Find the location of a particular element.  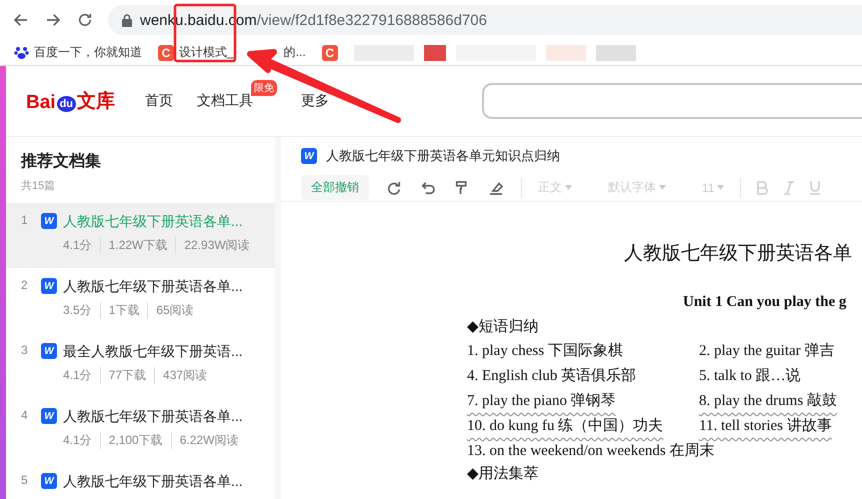

nav-link: 更多 is located at coordinates (315, 101).